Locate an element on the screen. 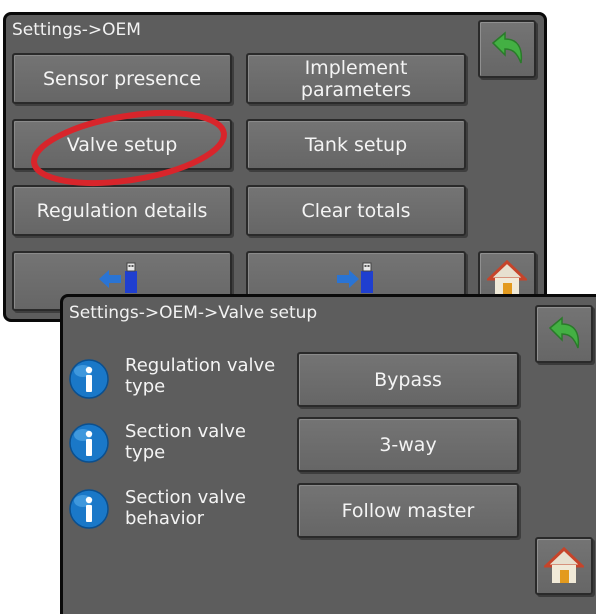  sensor-presence-button: Sensor presence is located at coordinates (122, 78).